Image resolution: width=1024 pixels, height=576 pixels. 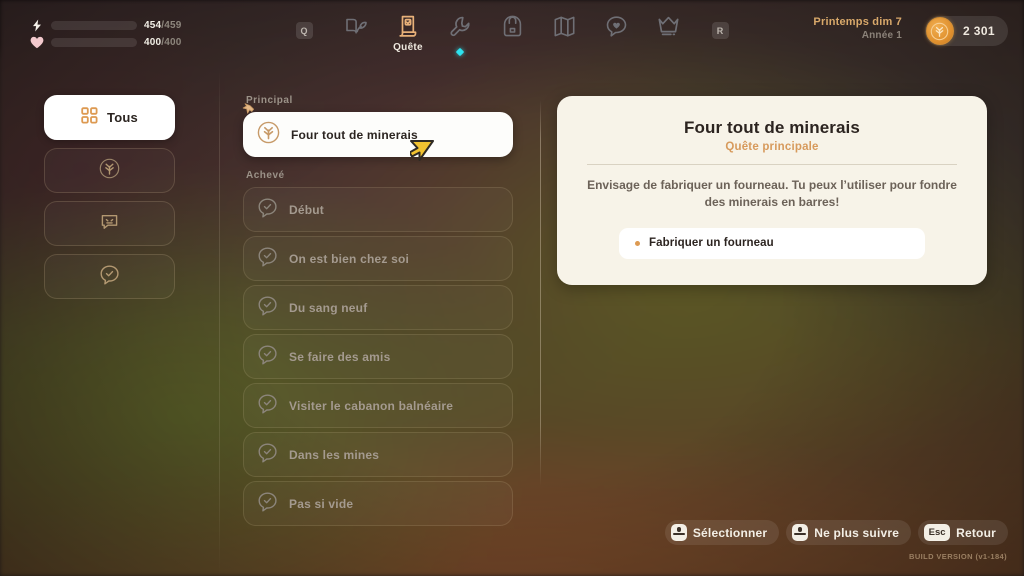 What do you see at coordinates (637, 243) in the screenshot?
I see `objective-bullet-icon` at bounding box center [637, 243].